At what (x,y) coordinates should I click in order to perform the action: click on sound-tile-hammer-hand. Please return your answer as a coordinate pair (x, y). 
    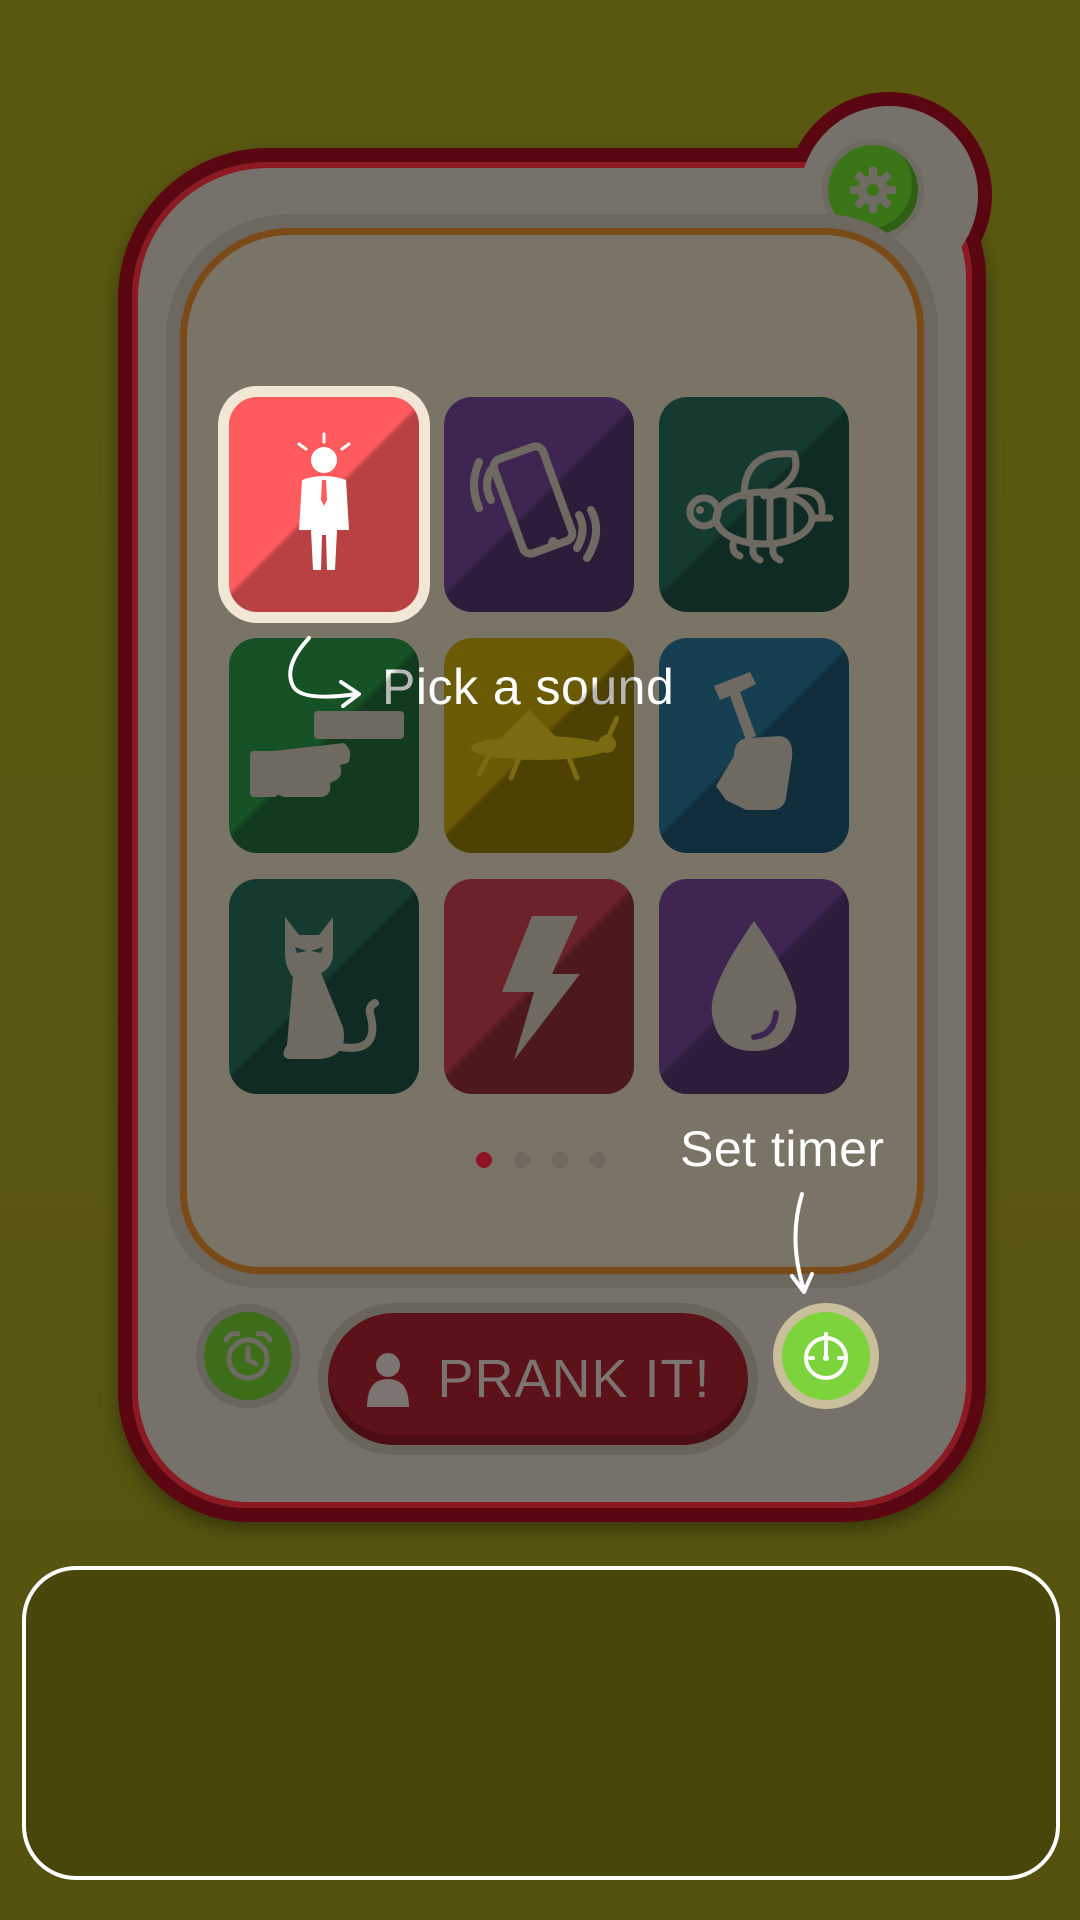
    Looking at the image, I should click on (754, 745).